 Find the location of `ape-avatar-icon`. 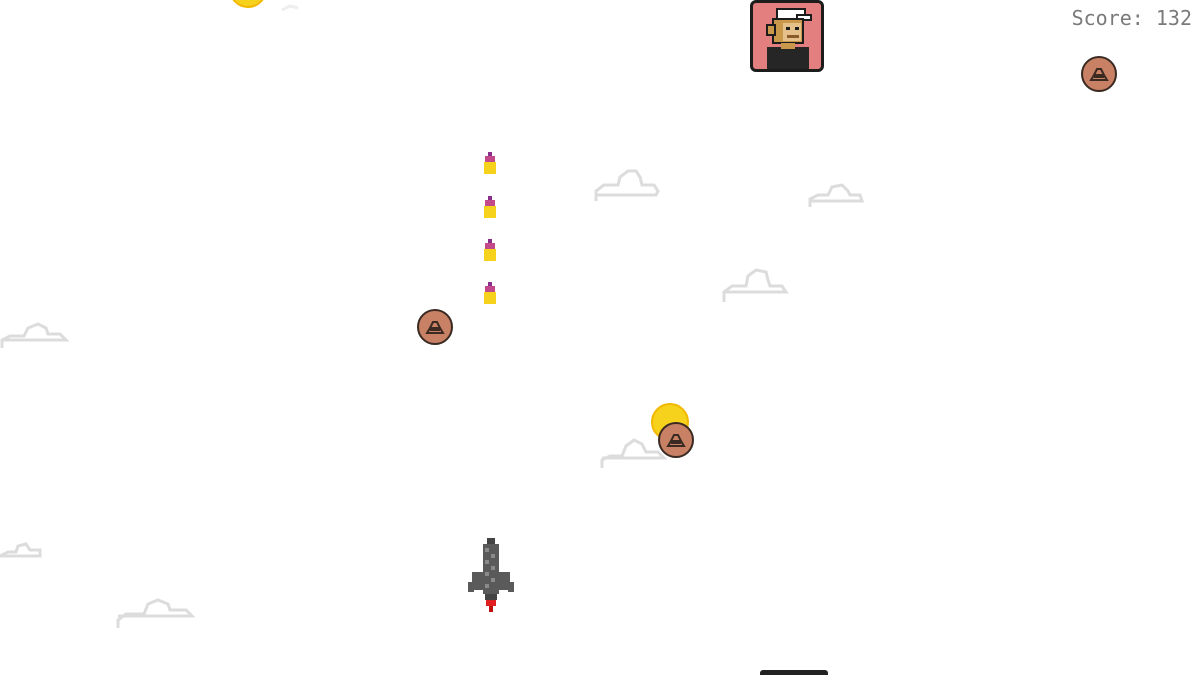

ape-avatar-icon is located at coordinates (789, 38).